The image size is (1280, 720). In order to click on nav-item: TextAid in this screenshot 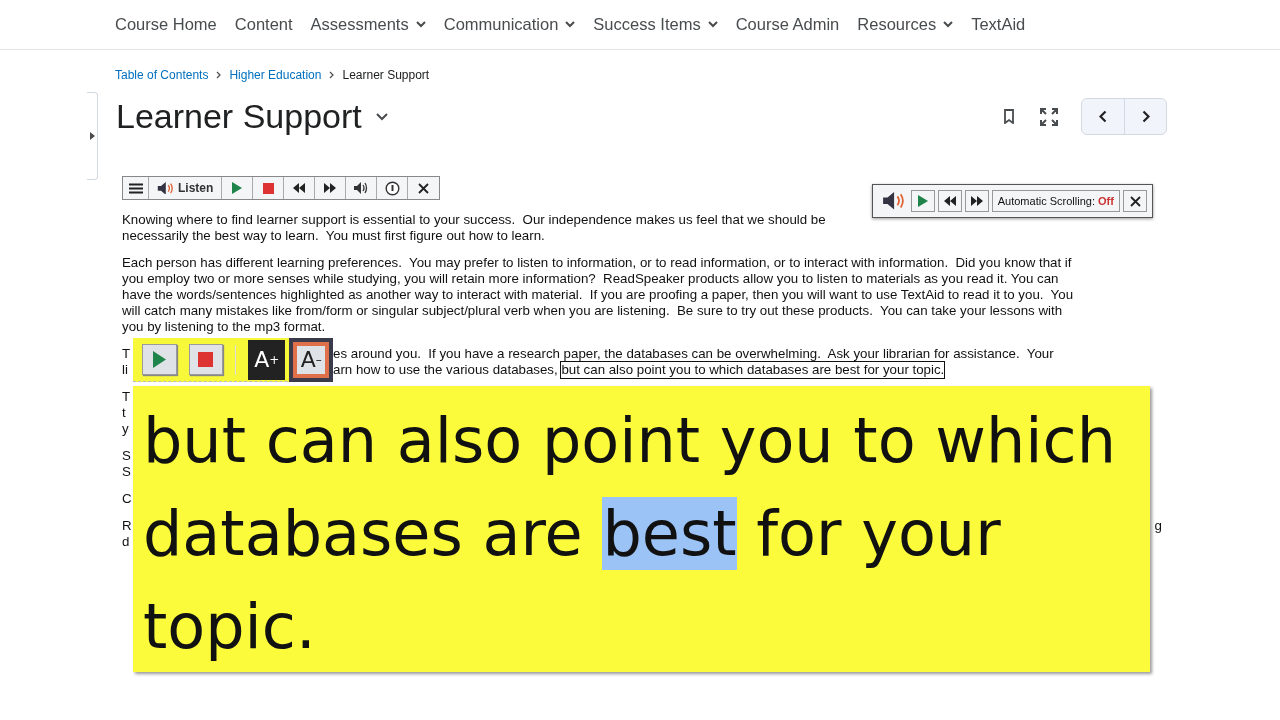, I will do `click(998, 24)`.